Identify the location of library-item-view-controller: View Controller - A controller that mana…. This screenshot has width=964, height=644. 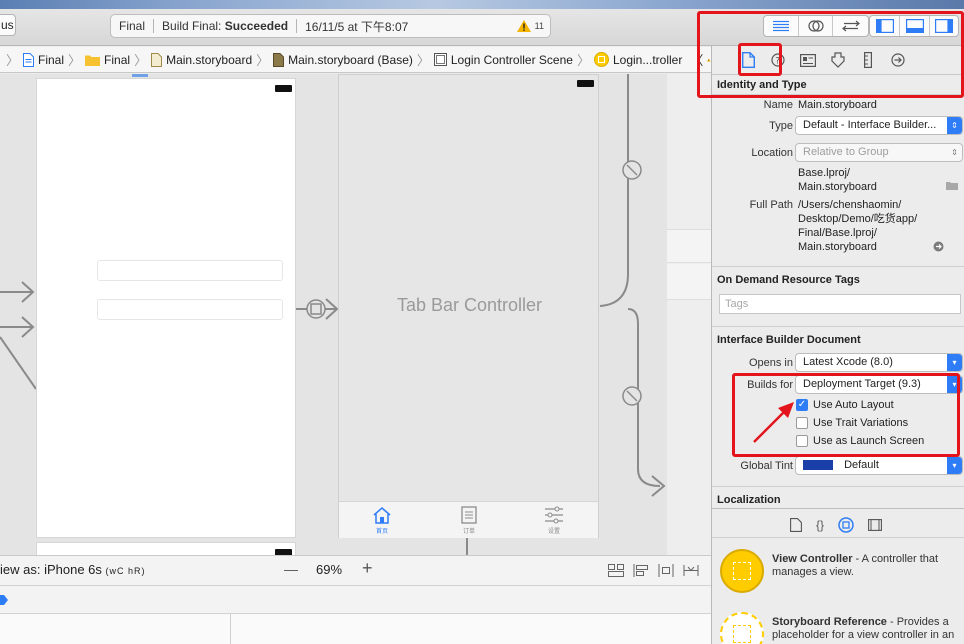
(842, 577).